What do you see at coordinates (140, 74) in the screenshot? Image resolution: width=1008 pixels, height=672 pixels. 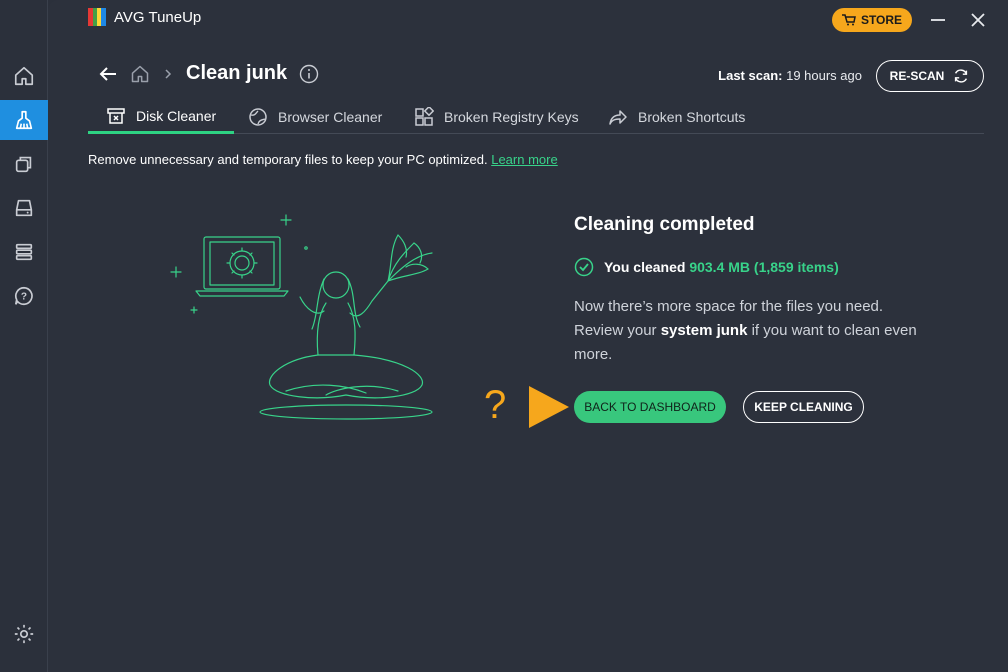 I see `home-breadcrumb-icon` at bounding box center [140, 74].